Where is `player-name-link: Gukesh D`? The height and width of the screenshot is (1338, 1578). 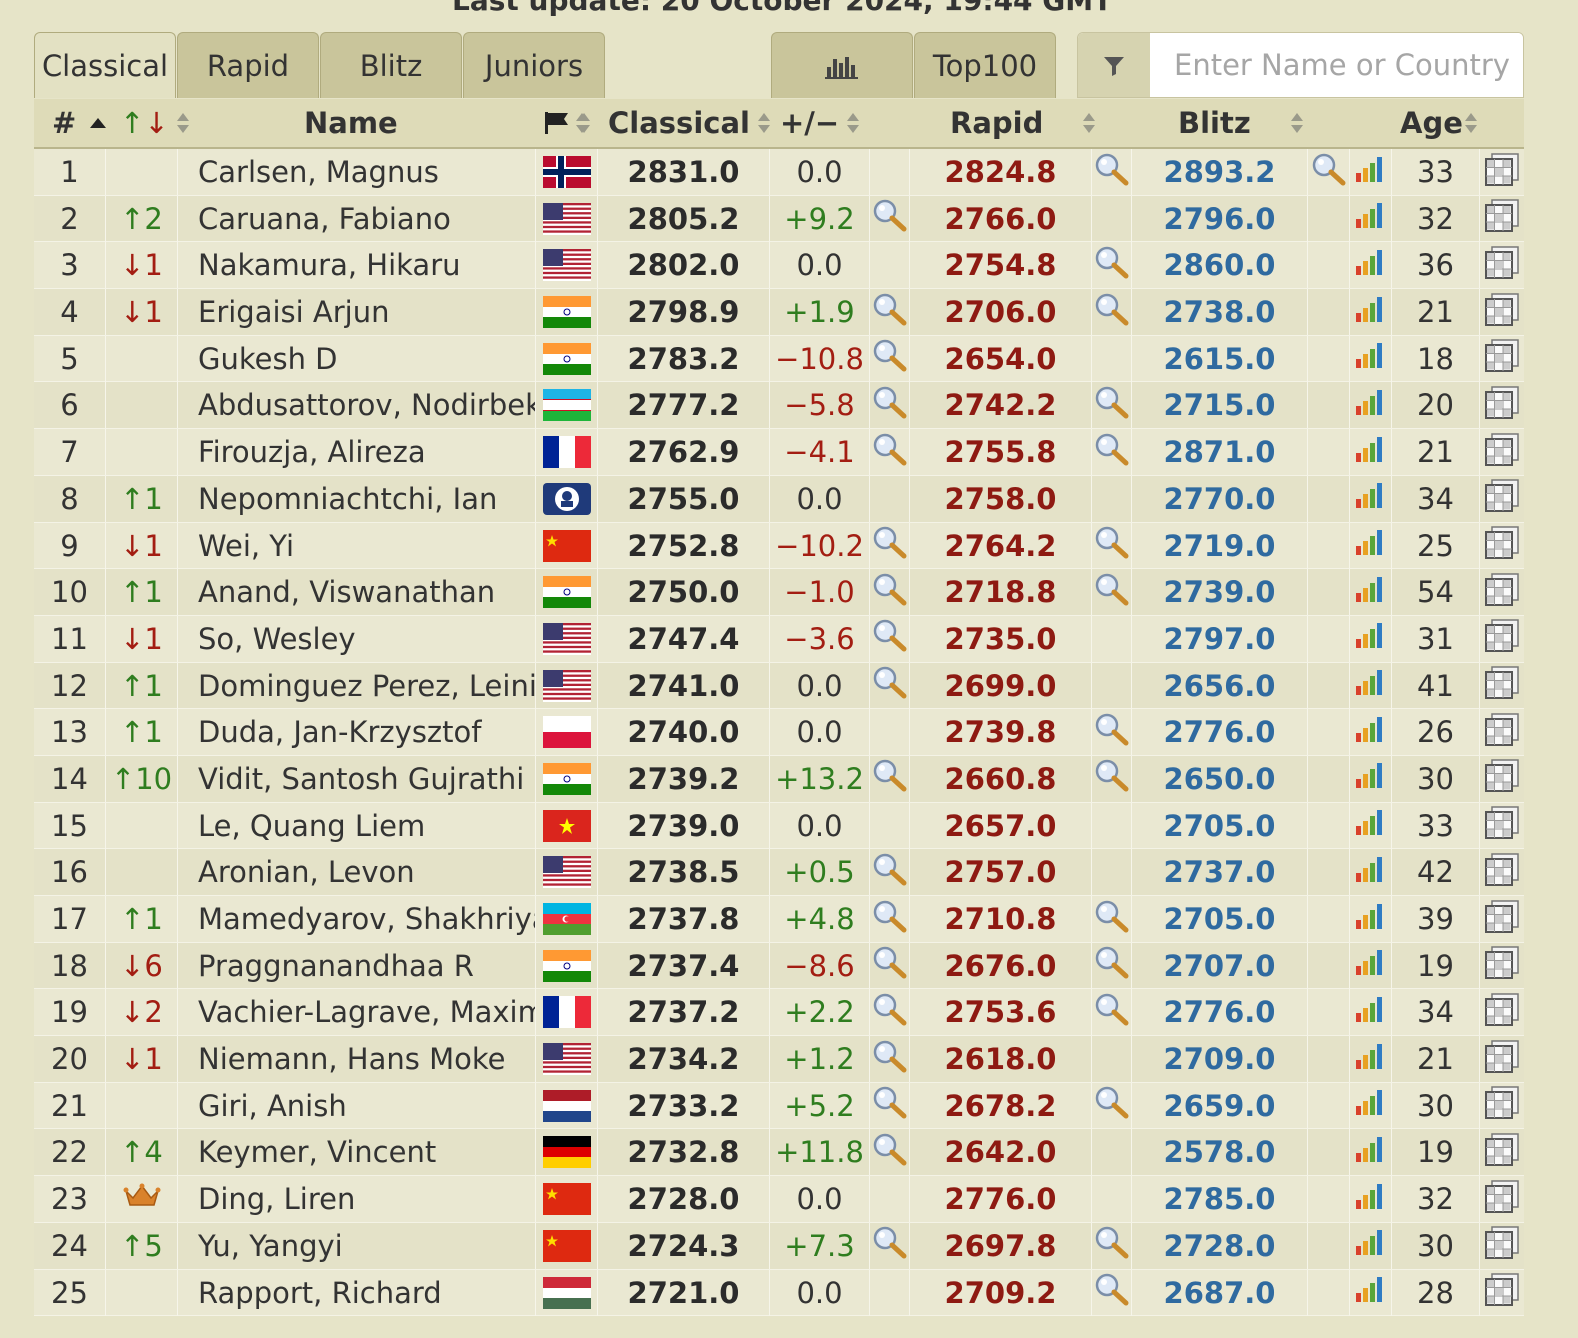 player-name-link: Gukesh D is located at coordinates (357, 358).